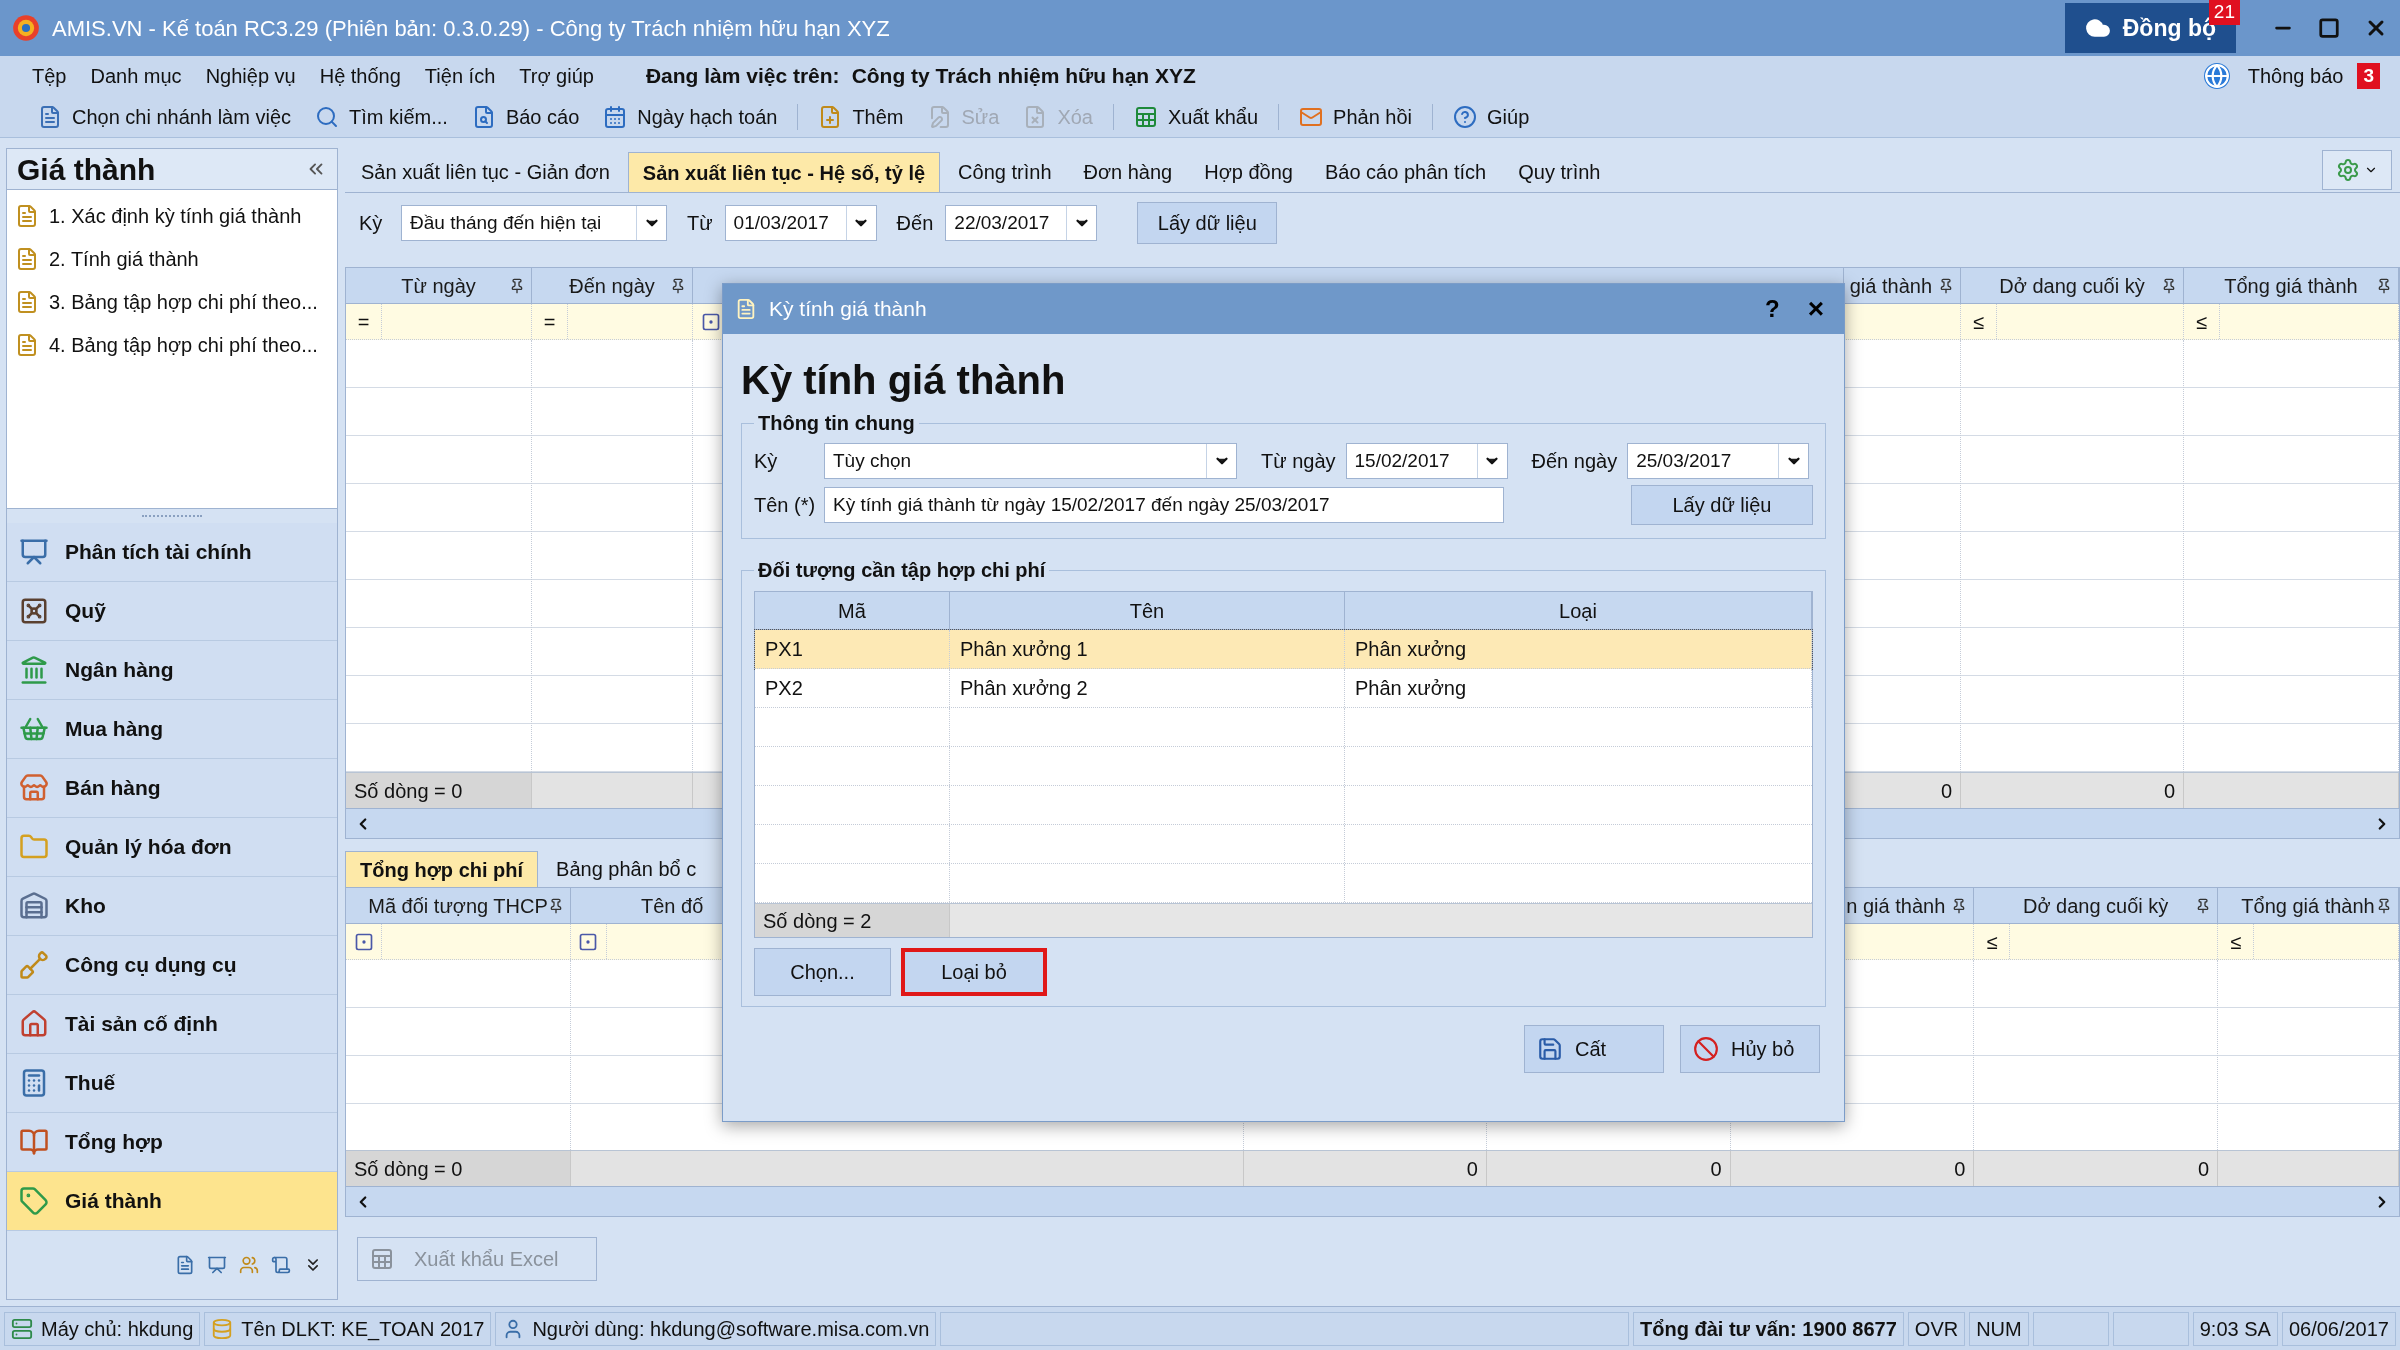 The width and height of the screenshot is (2400, 1350). I want to click on tab: Sản xuất liên tục - Hệ số, tỷ lệ, so click(784, 172).